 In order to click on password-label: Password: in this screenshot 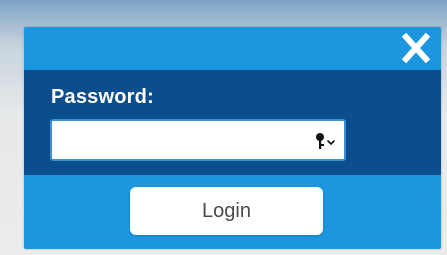, I will do `click(102, 97)`.